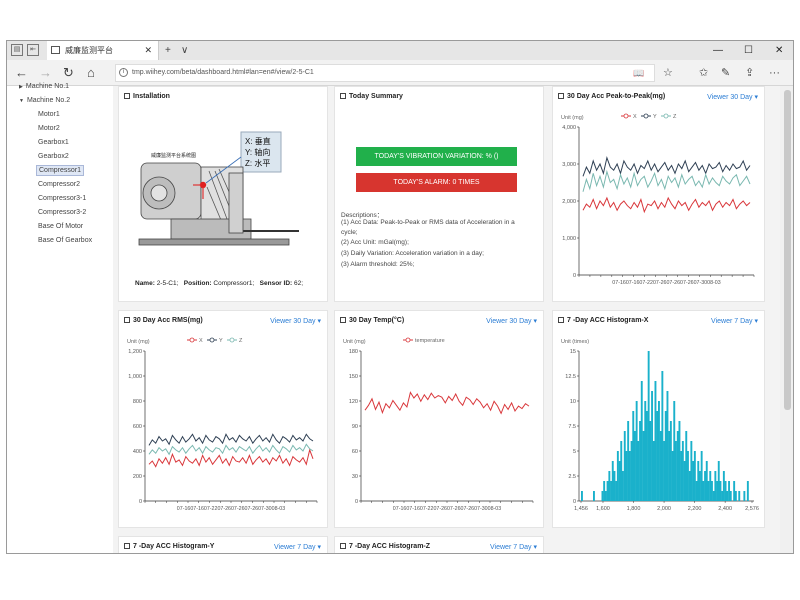  I want to click on site-info-icon: i, so click(123, 72).